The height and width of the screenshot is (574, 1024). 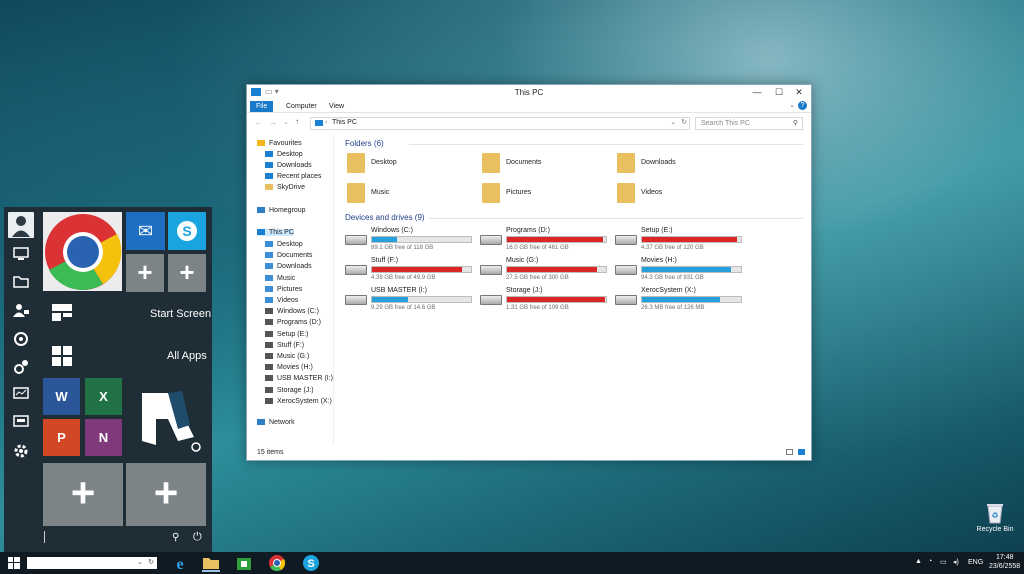 I want to click on drive-item: Windows (C:) 89.1 GB free of 118 GB, so click(x=410, y=240).